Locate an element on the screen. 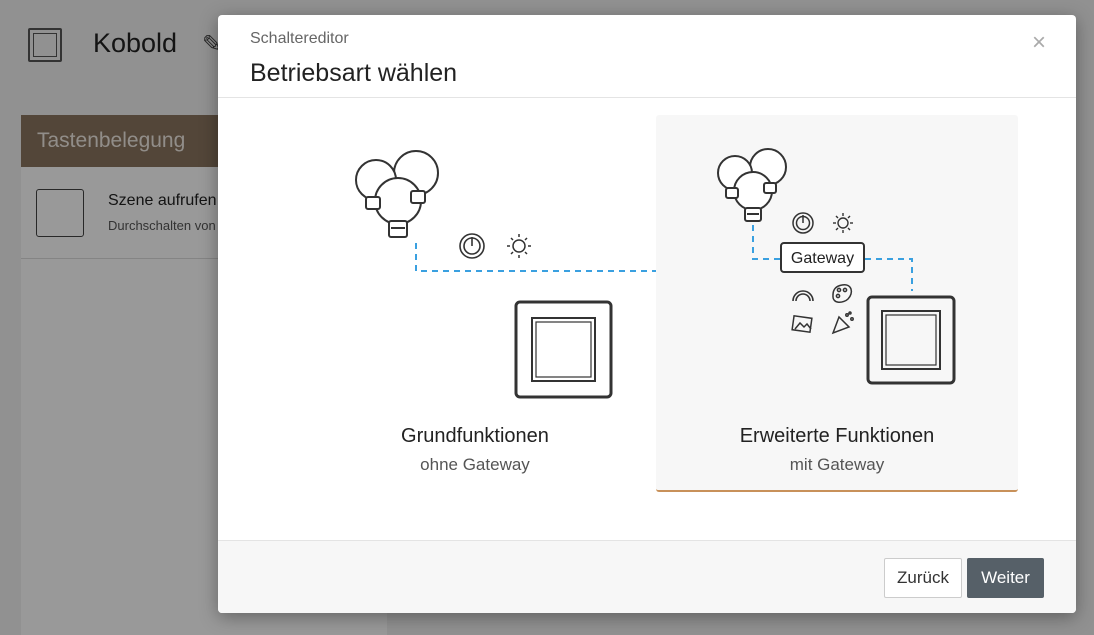  color-temperature-icon is located at coordinates (803, 296).